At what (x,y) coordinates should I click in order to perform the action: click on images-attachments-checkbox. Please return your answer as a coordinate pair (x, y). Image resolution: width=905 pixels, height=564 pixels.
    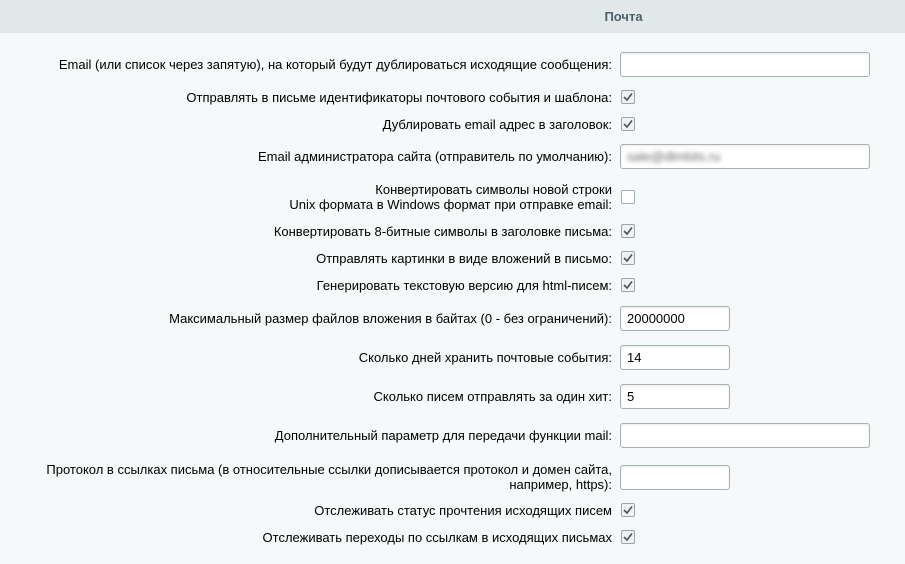
    Looking at the image, I should click on (628, 258).